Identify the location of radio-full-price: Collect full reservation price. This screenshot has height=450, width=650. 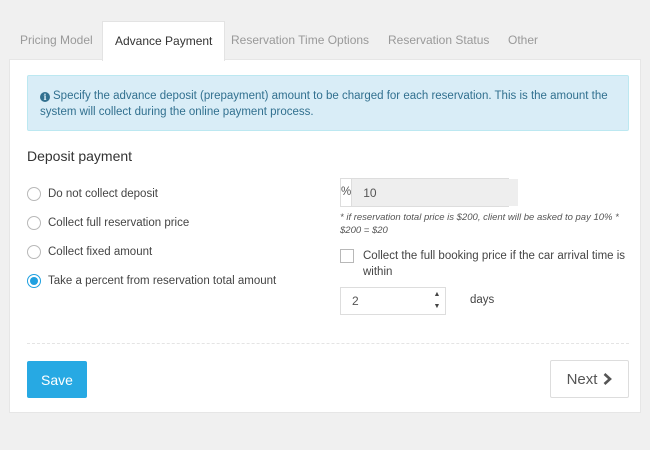
(108, 223).